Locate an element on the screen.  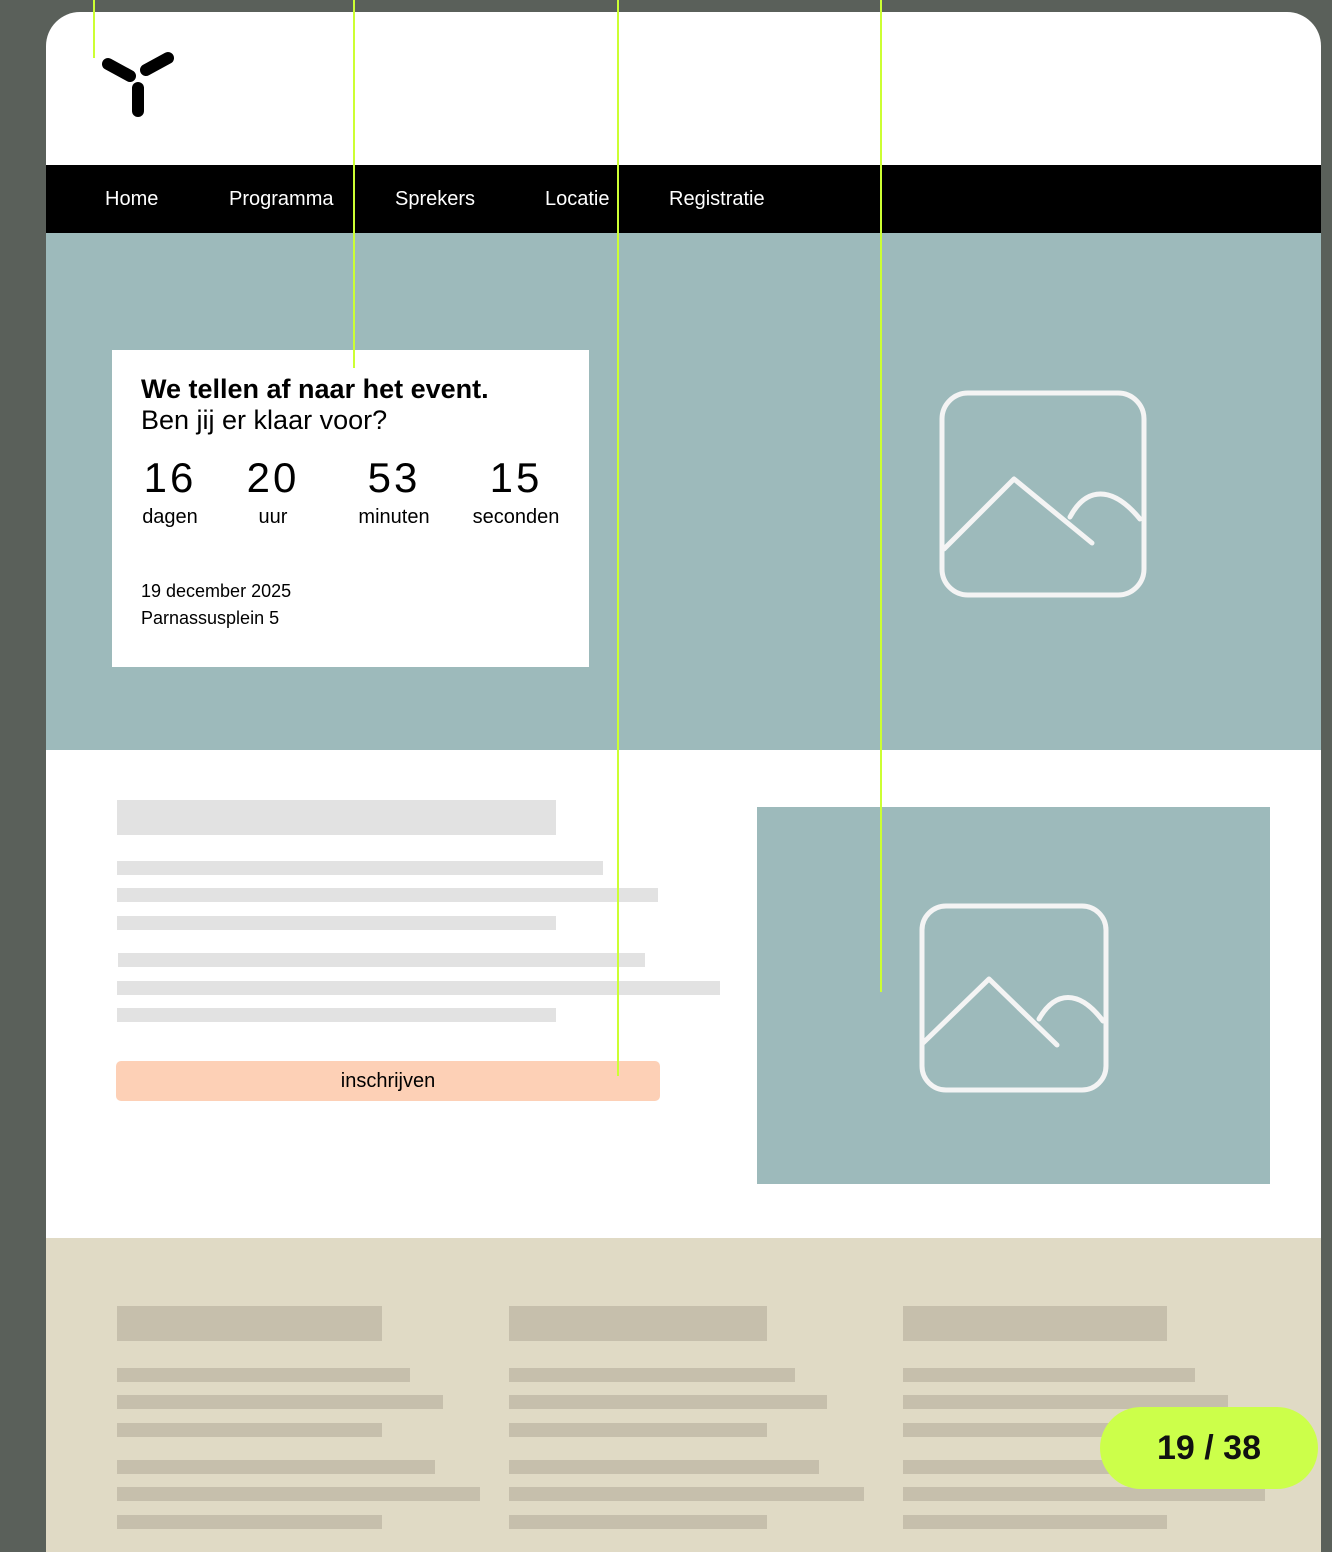
days-label: dagen is located at coordinates (170, 517).